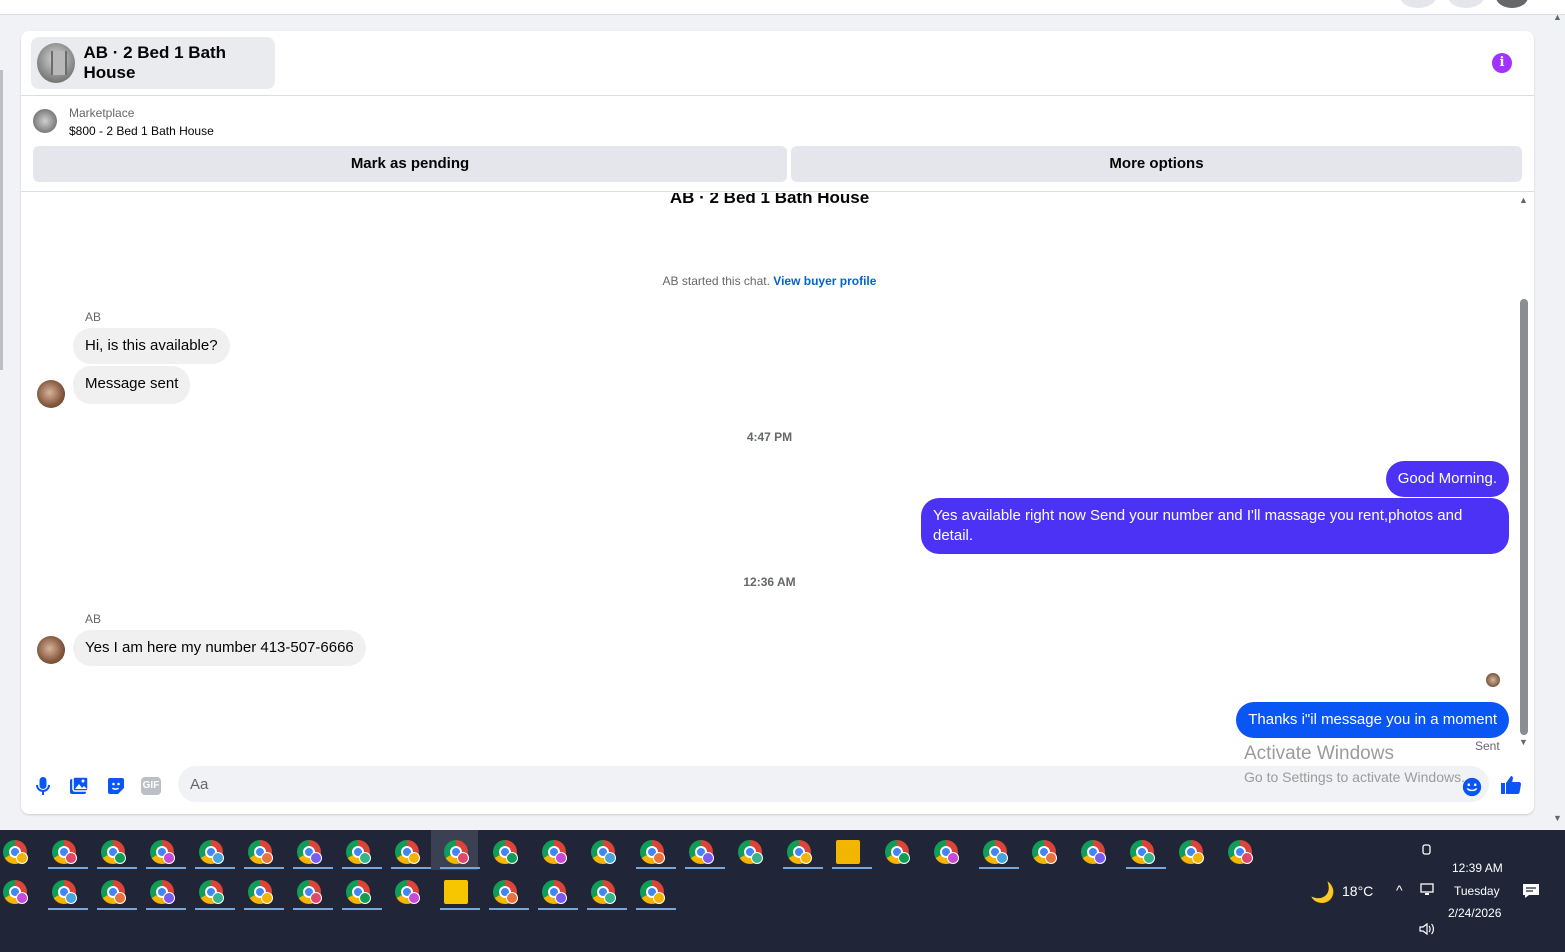  What do you see at coordinates (1531, 891) in the screenshot?
I see `notifications-icon` at bounding box center [1531, 891].